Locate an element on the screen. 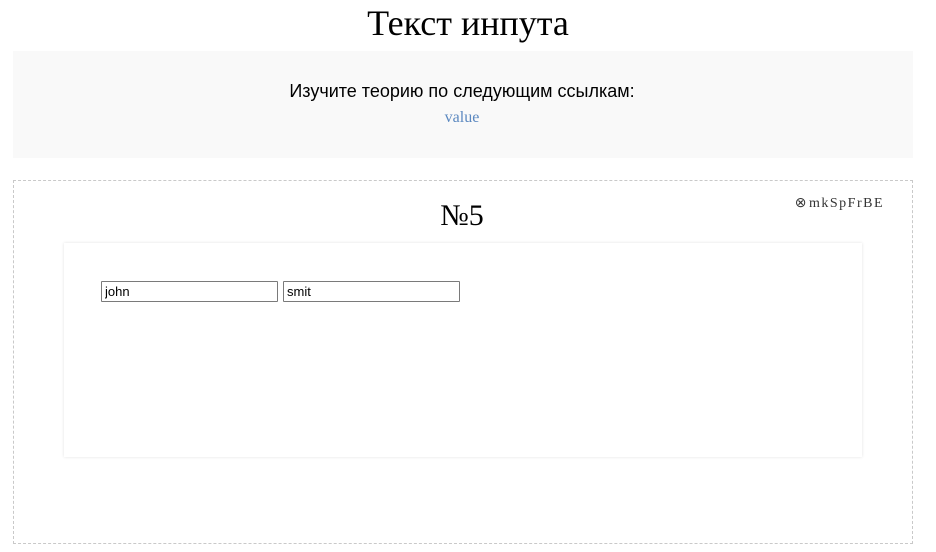  theory-intro: Изучите теорию по следующим ссылкам: is located at coordinates (462, 91).